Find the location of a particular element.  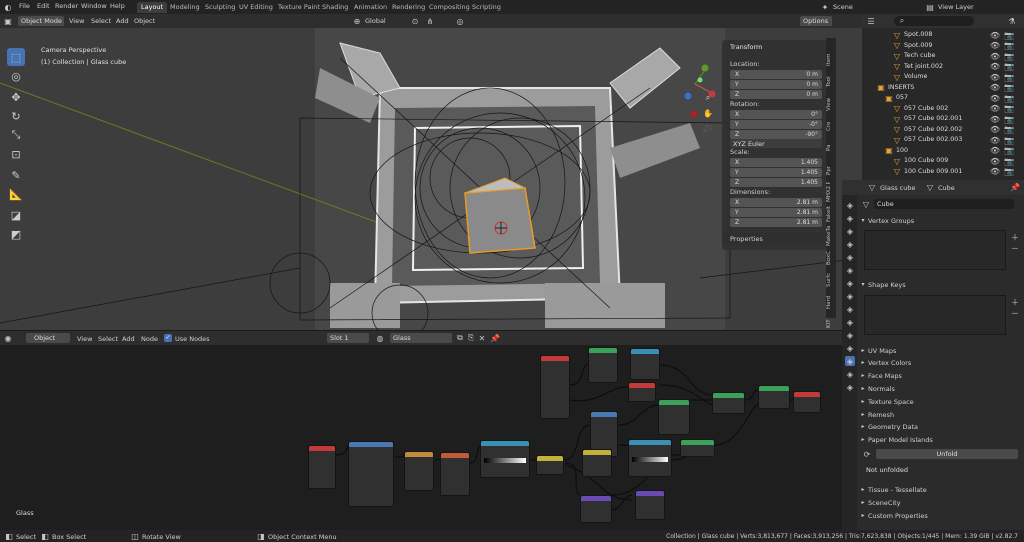

outliner-row: ▽ 100 Cube 009.001 👁 📷 is located at coordinates (943, 172).